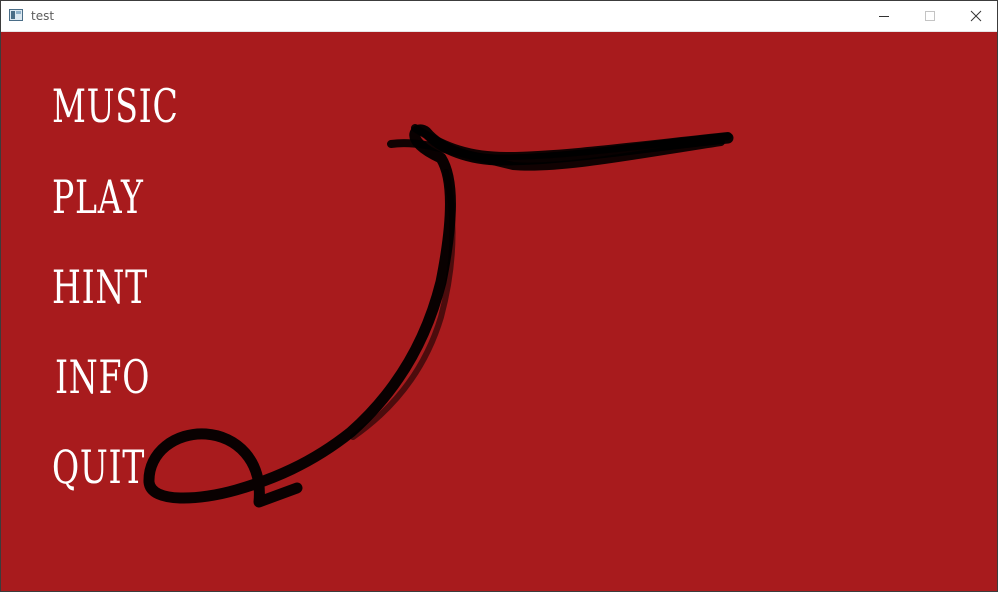 The image size is (998, 592). Describe the element at coordinates (43, 16) in the screenshot. I see `window-title: test` at that location.